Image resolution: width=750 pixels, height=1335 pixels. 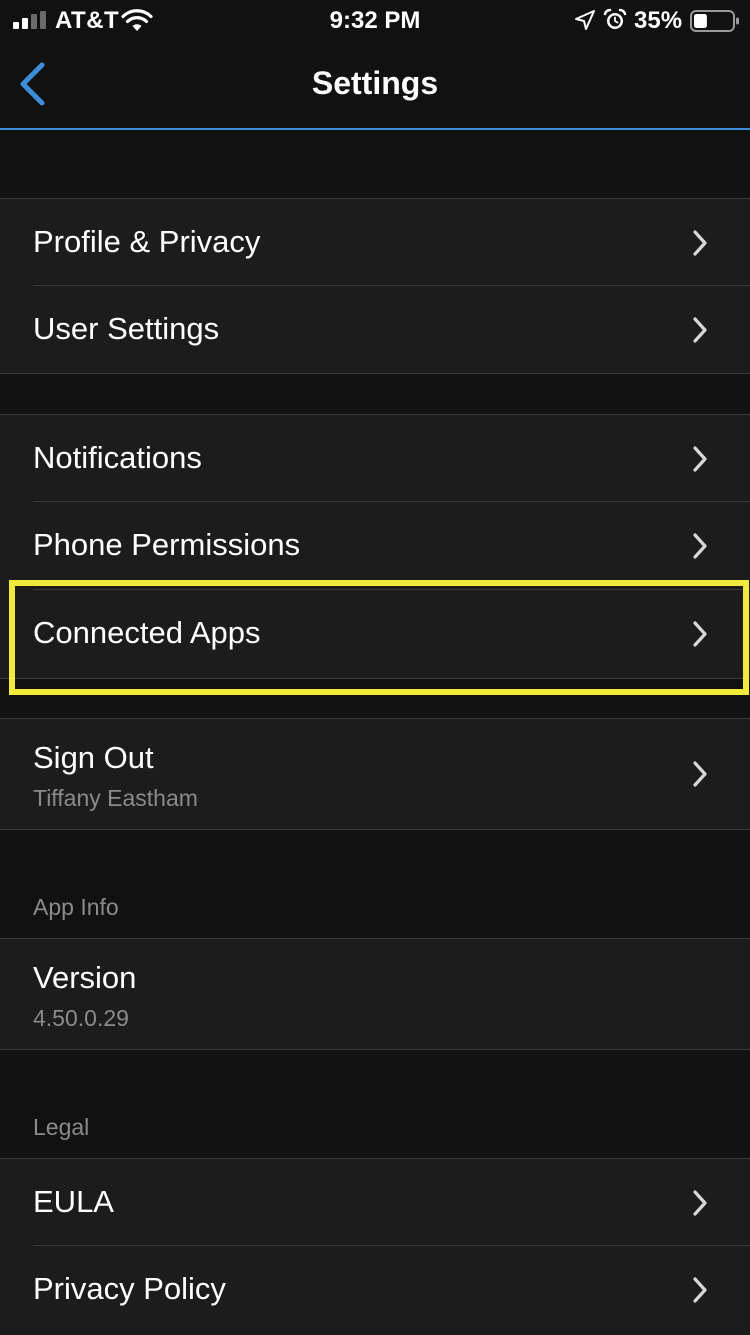 What do you see at coordinates (658, 20) in the screenshot?
I see `battery-percent: 35%` at bounding box center [658, 20].